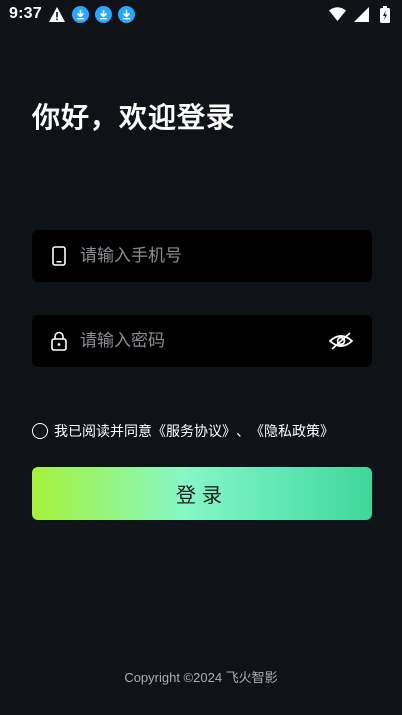 The height and width of the screenshot is (715, 402). What do you see at coordinates (59, 256) in the screenshot?
I see `phone-icon` at bounding box center [59, 256].